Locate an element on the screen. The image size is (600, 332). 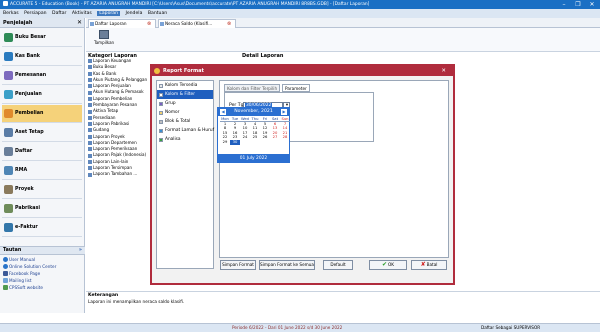
sidebar-item-kas-bank: Kas Bank is located at coordinates (42, 57).